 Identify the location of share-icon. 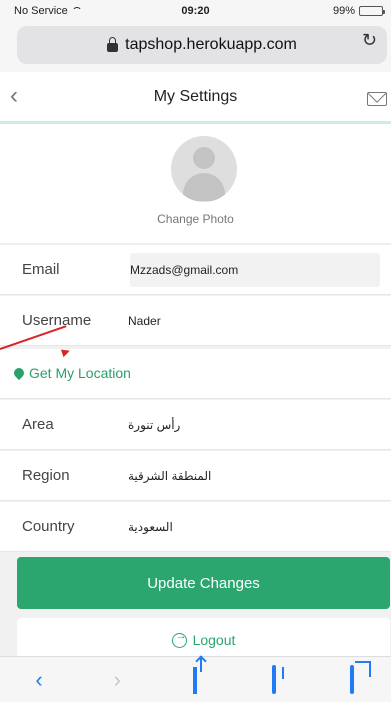
(195, 680).